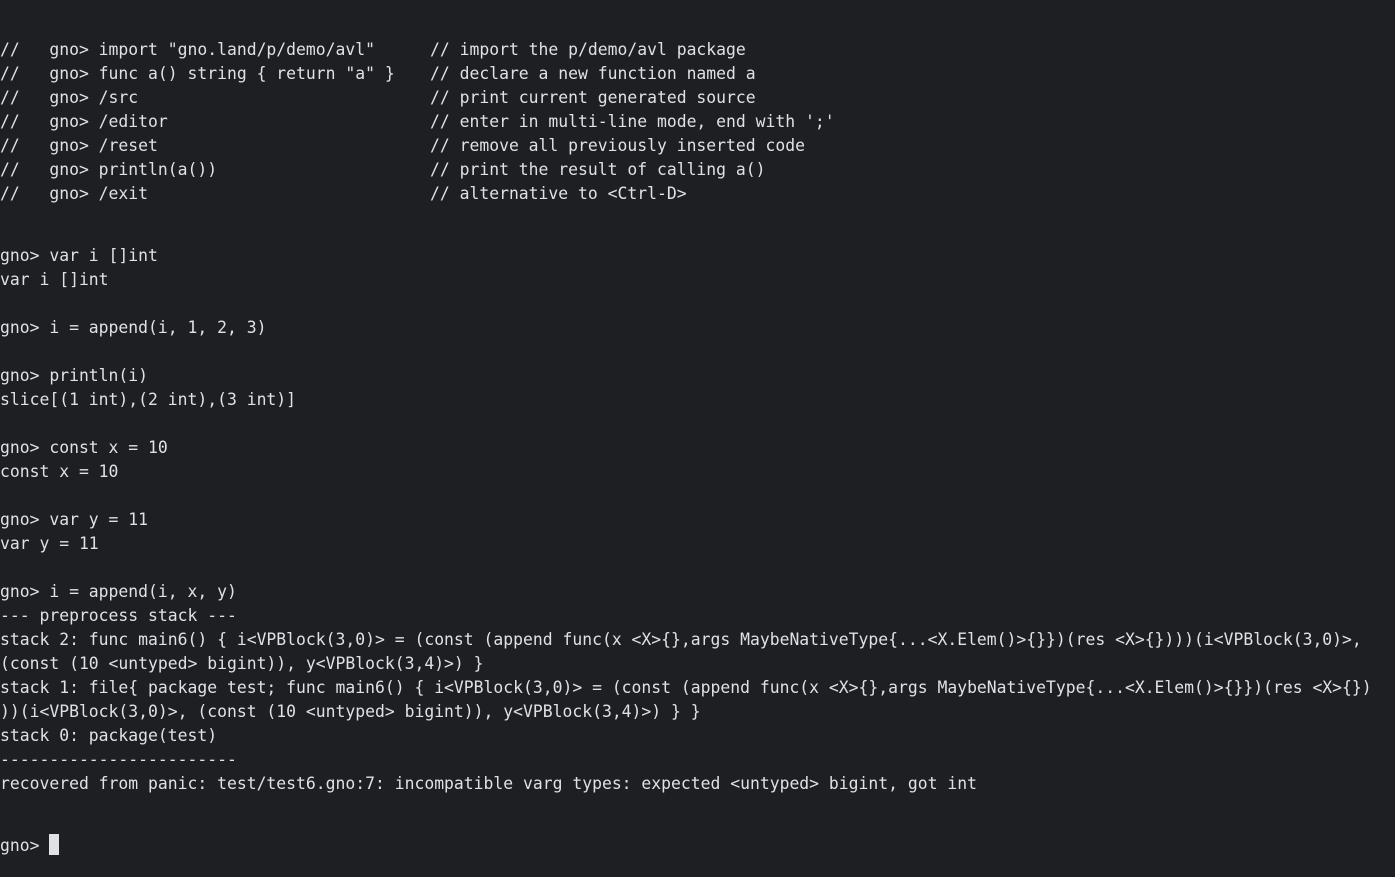  What do you see at coordinates (118, 759) in the screenshot?
I see `output-line: ------------------------` at bounding box center [118, 759].